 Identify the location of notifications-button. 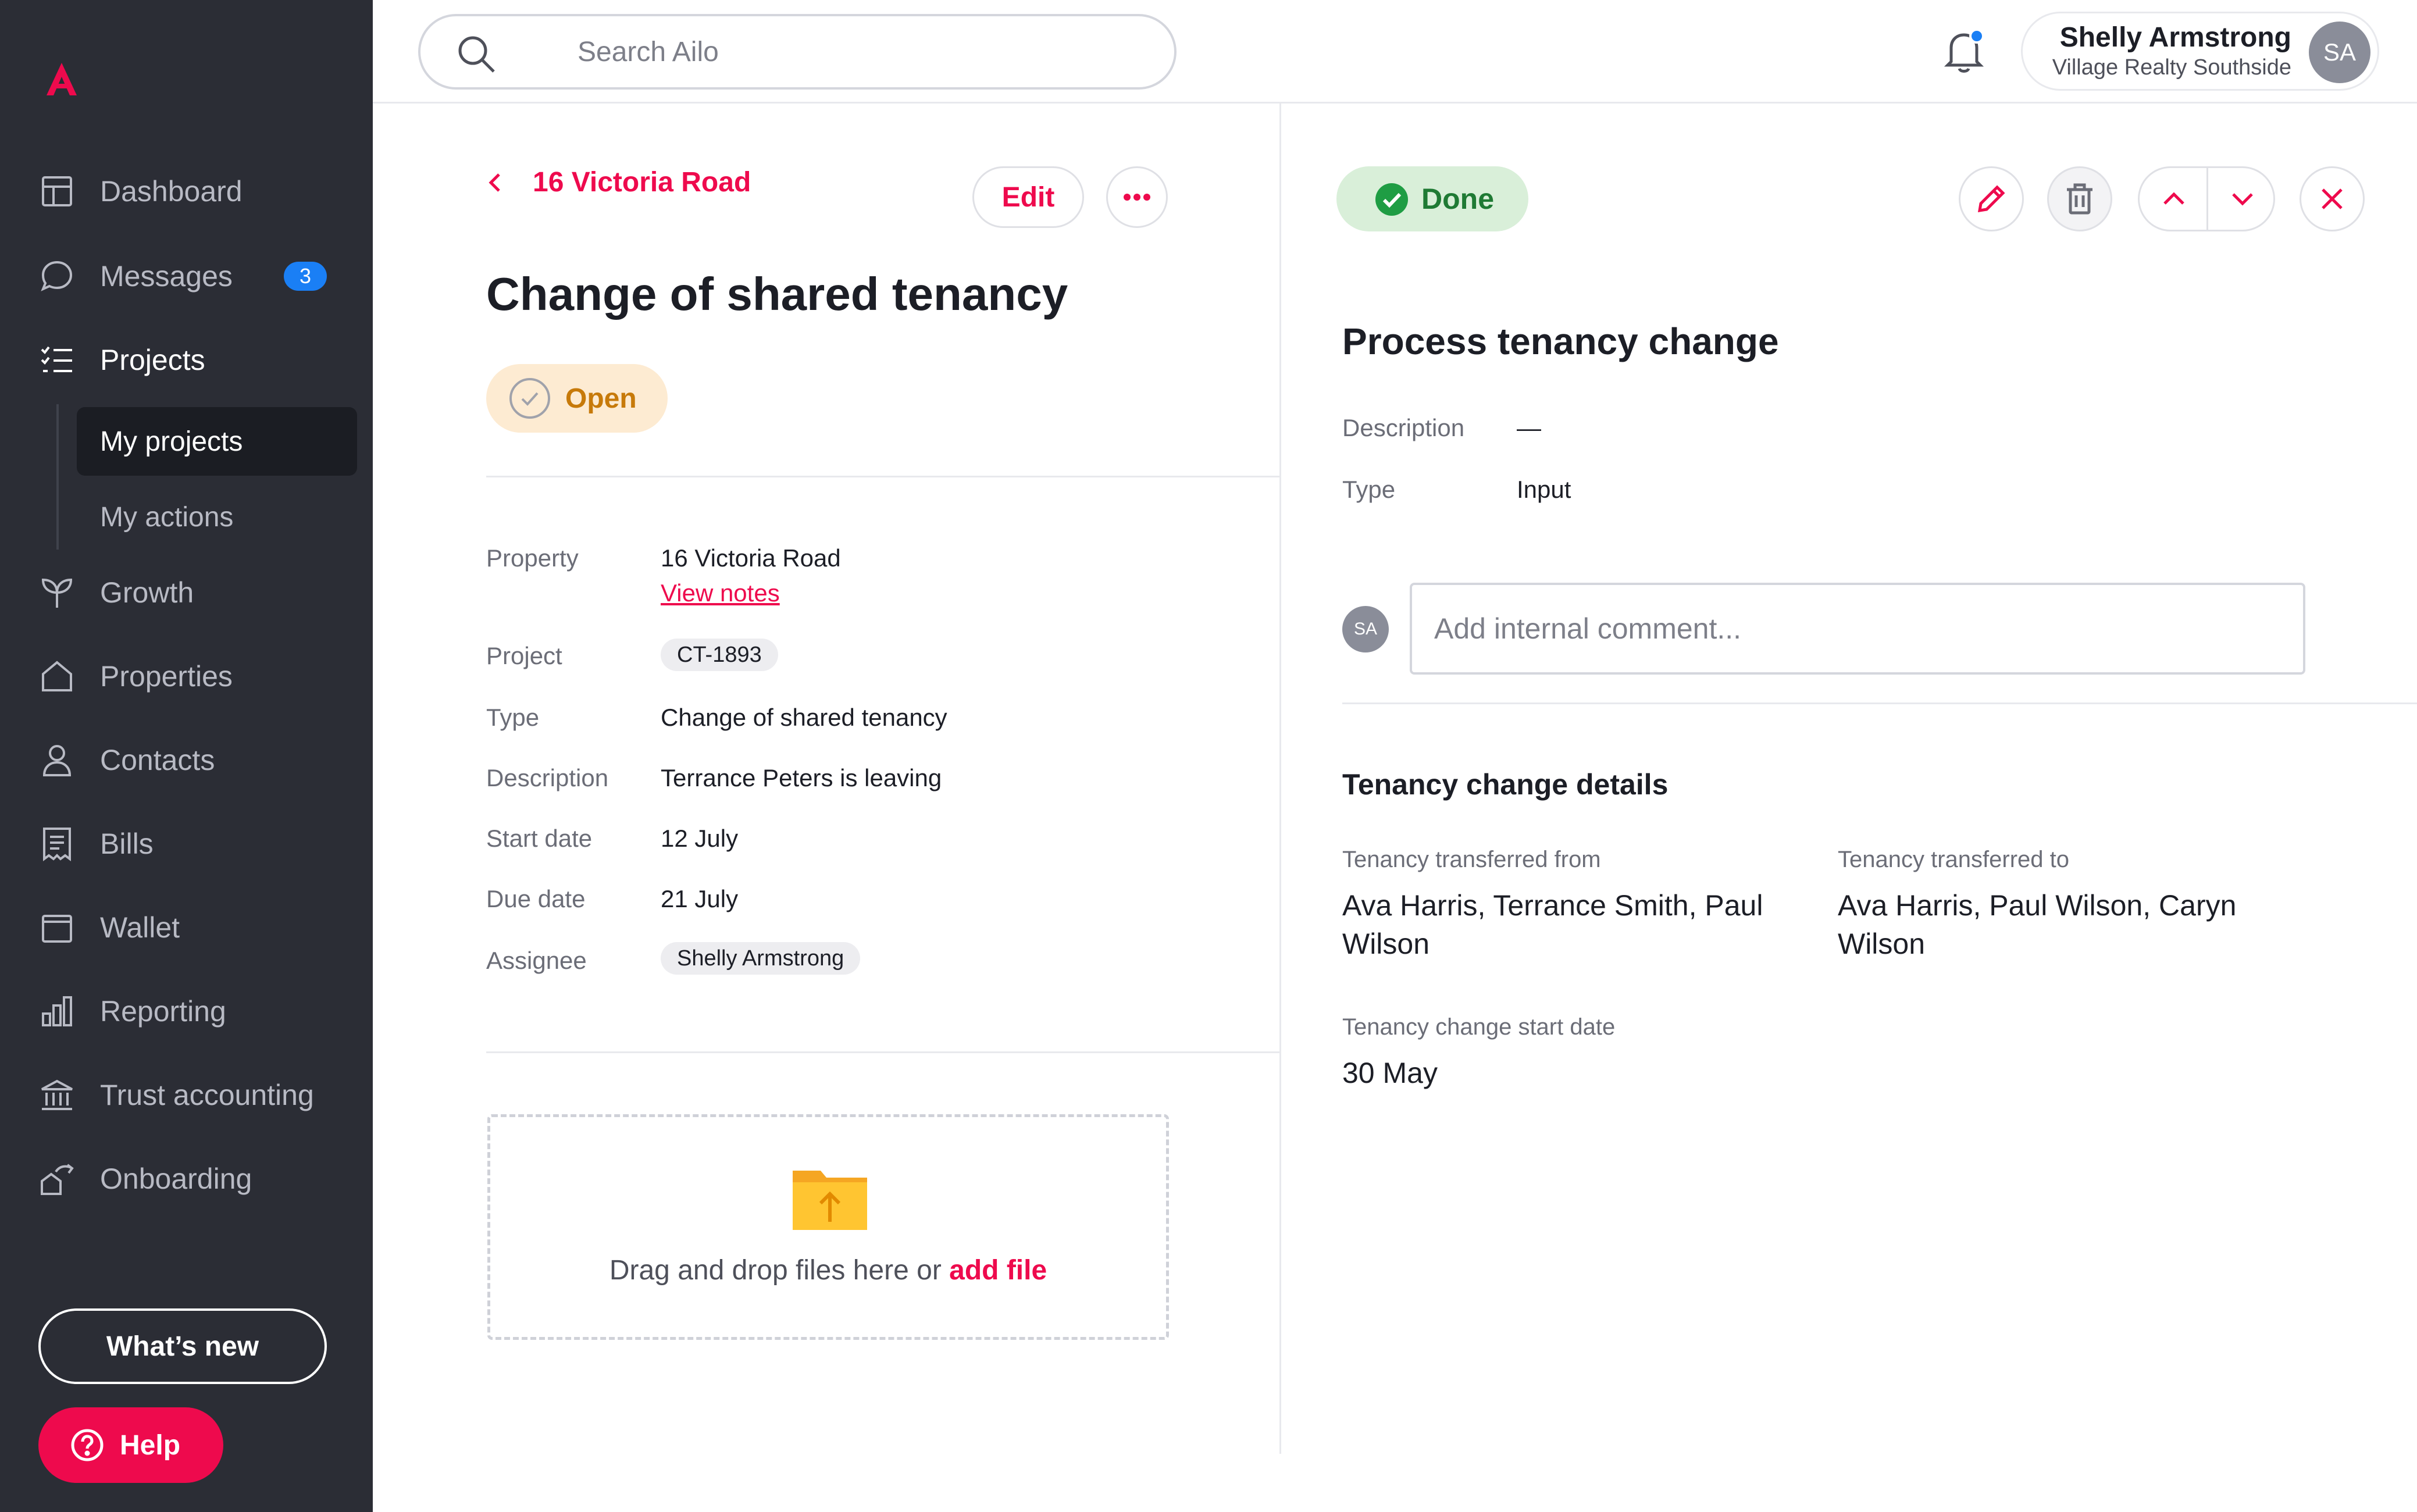
(1964, 51).